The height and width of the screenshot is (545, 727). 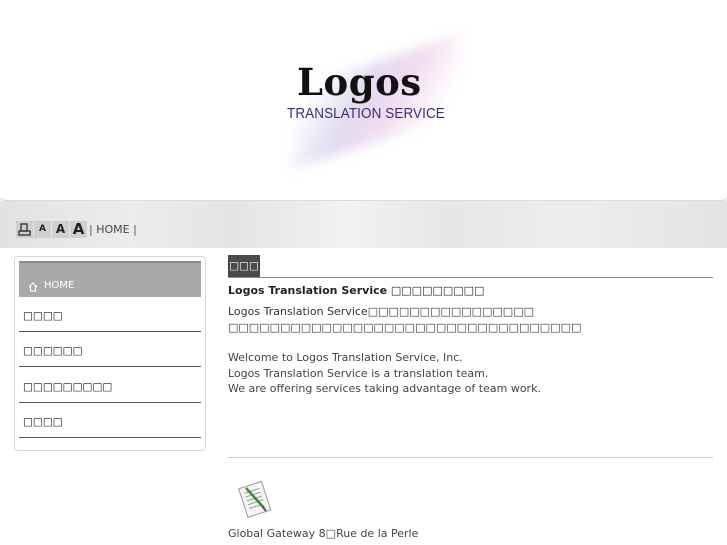 I want to click on breadcrumb-home-link: HOME, so click(x=112, y=229).